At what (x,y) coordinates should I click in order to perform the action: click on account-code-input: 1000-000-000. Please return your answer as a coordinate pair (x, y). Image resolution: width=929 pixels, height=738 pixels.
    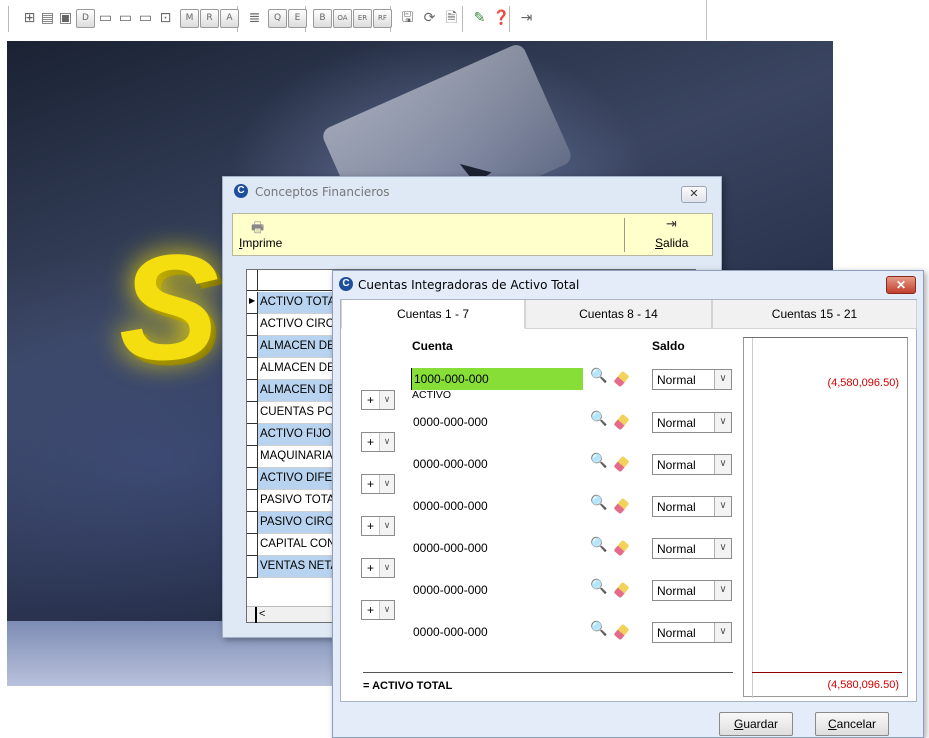
    Looking at the image, I should click on (497, 379).